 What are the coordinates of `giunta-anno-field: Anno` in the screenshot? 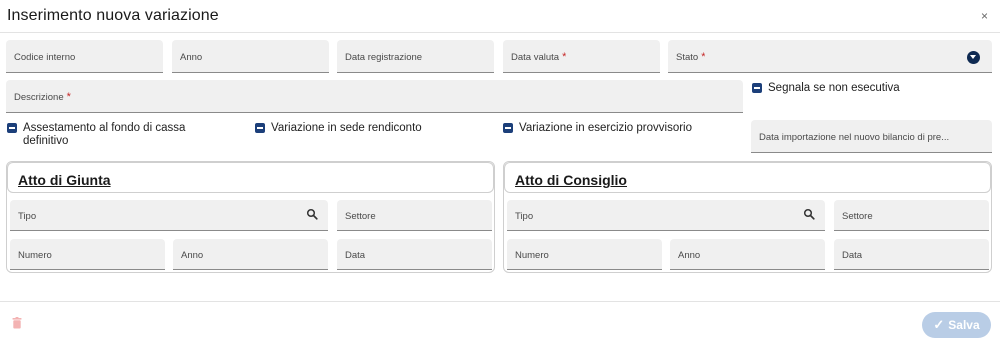 It's located at (250, 254).